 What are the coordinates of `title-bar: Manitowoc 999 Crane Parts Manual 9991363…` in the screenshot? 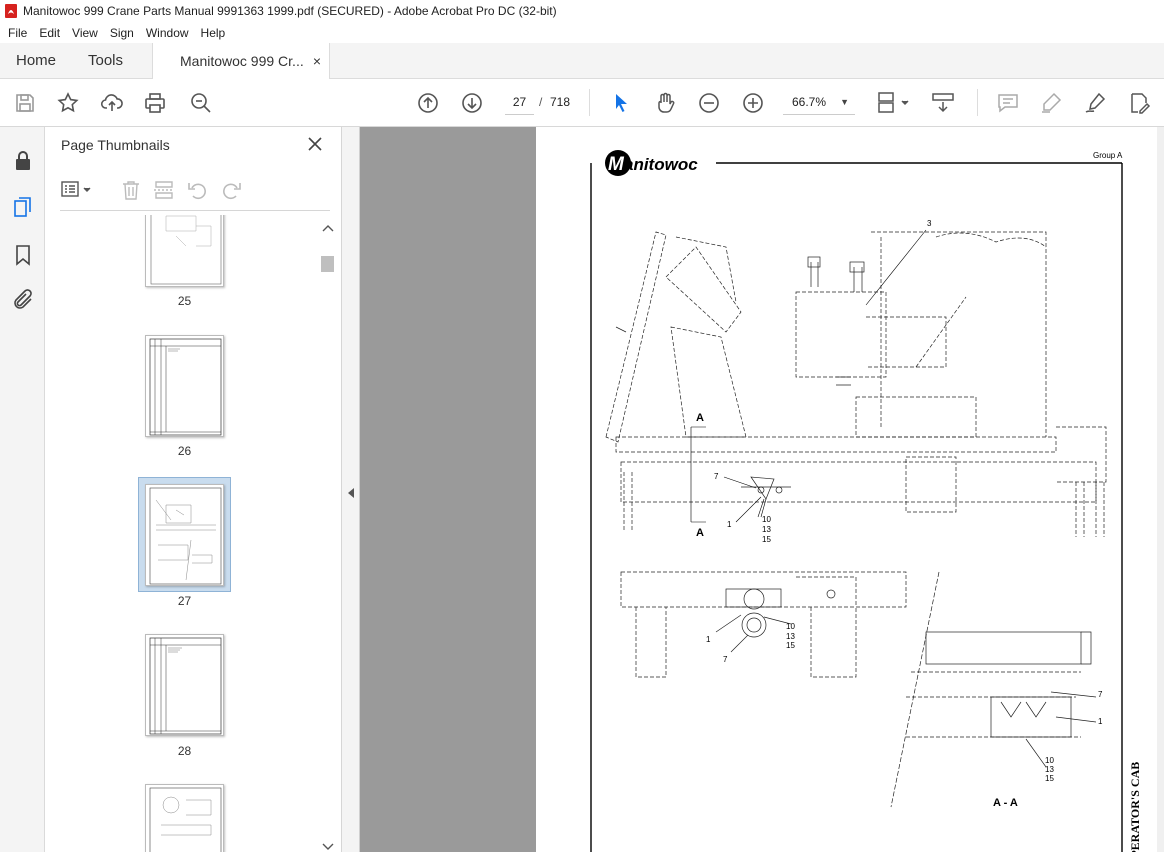 It's located at (582, 11).